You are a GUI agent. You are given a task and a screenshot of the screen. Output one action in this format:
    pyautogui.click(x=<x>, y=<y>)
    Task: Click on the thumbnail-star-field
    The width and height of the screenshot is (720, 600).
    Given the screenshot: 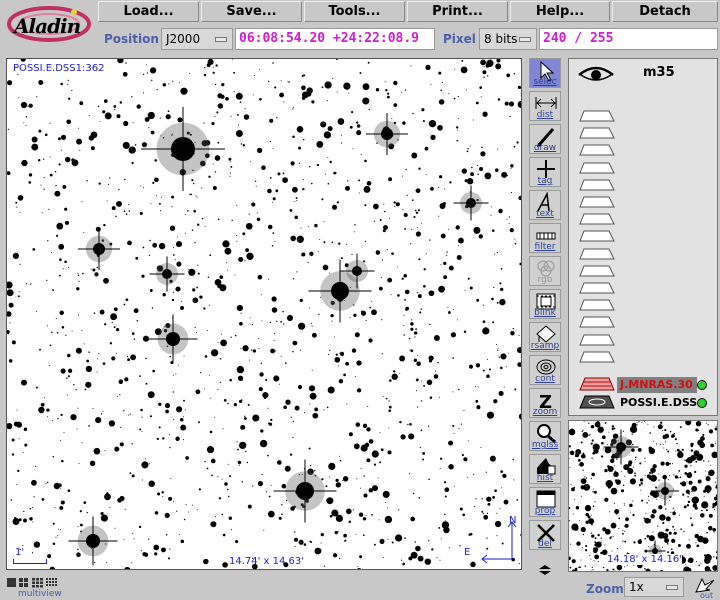 What is the action you would take?
    pyautogui.click(x=643, y=496)
    